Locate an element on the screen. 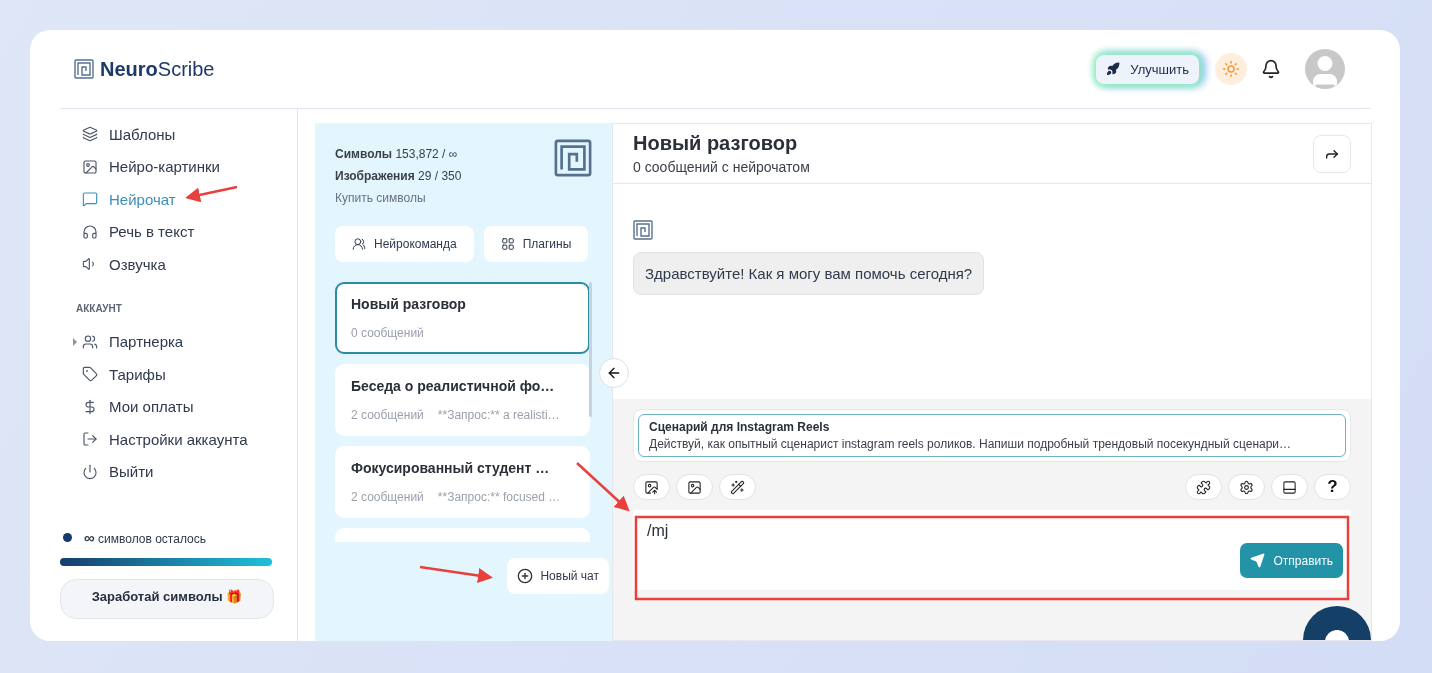 The image size is (1432, 673). sun-icon is located at coordinates (1231, 69).